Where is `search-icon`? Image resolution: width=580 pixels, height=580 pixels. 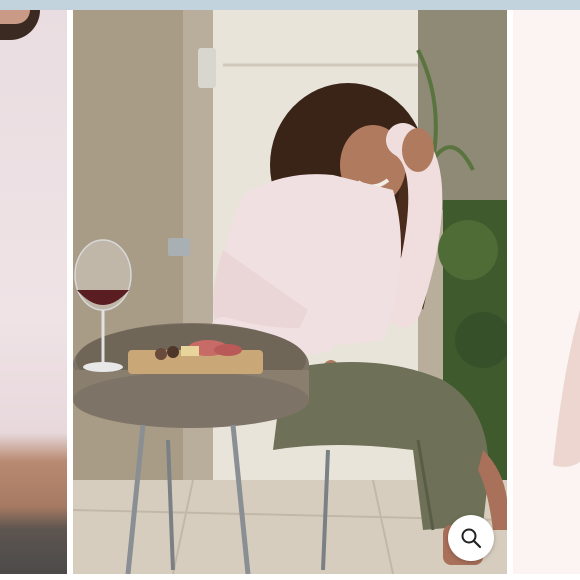
search-icon is located at coordinates (471, 538).